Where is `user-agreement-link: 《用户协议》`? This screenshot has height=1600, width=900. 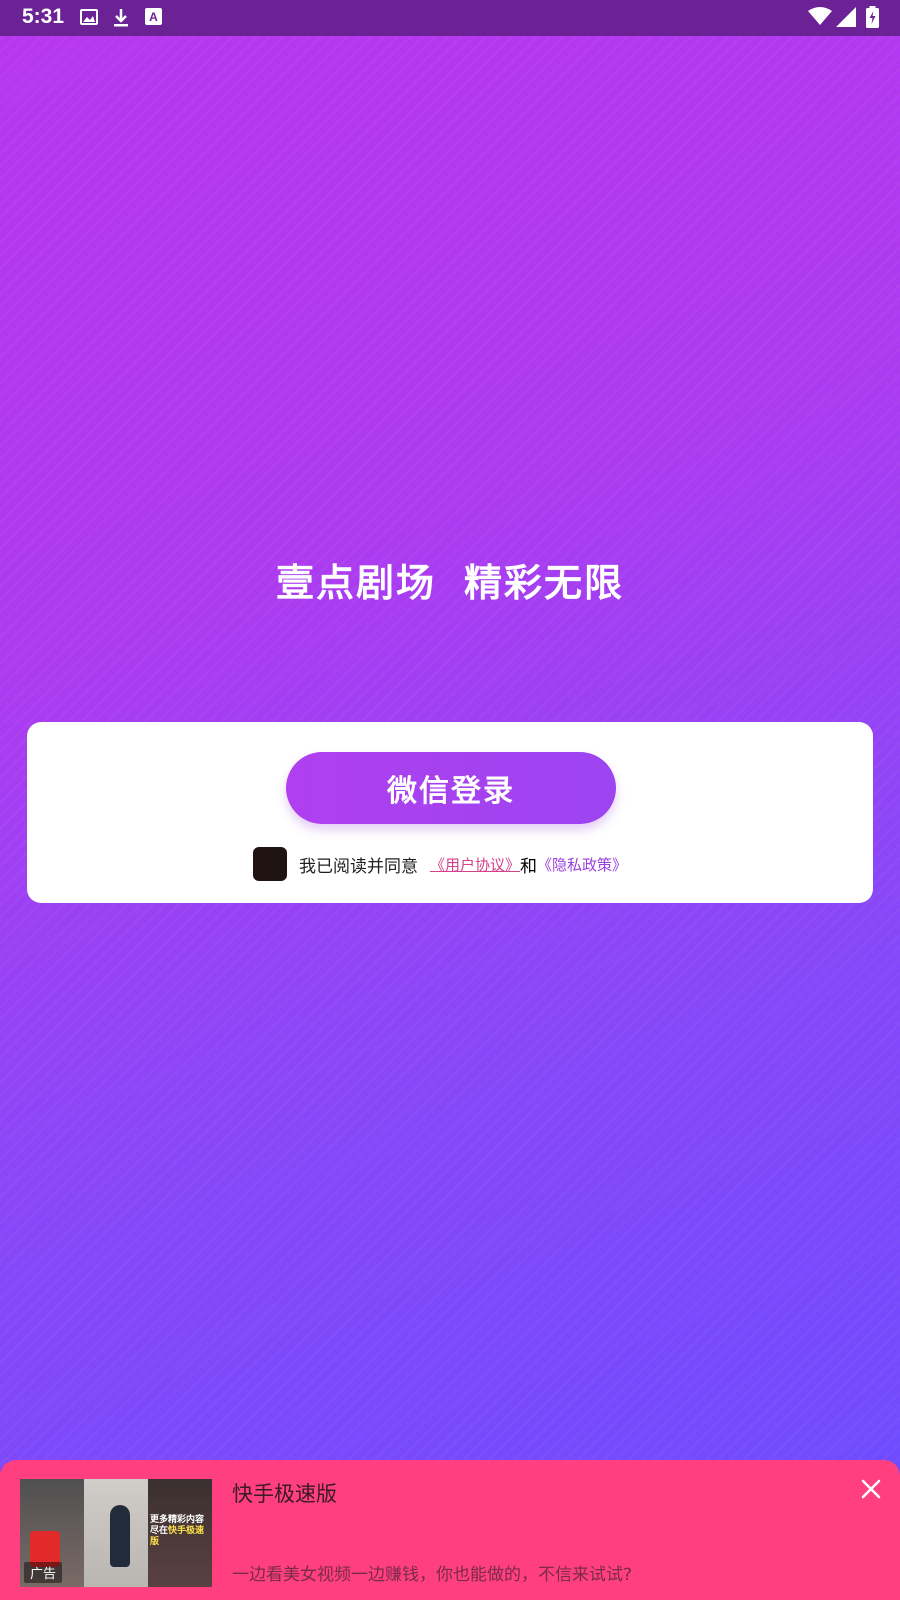 user-agreement-link: 《用户协议》 is located at coordinates (475, 864).